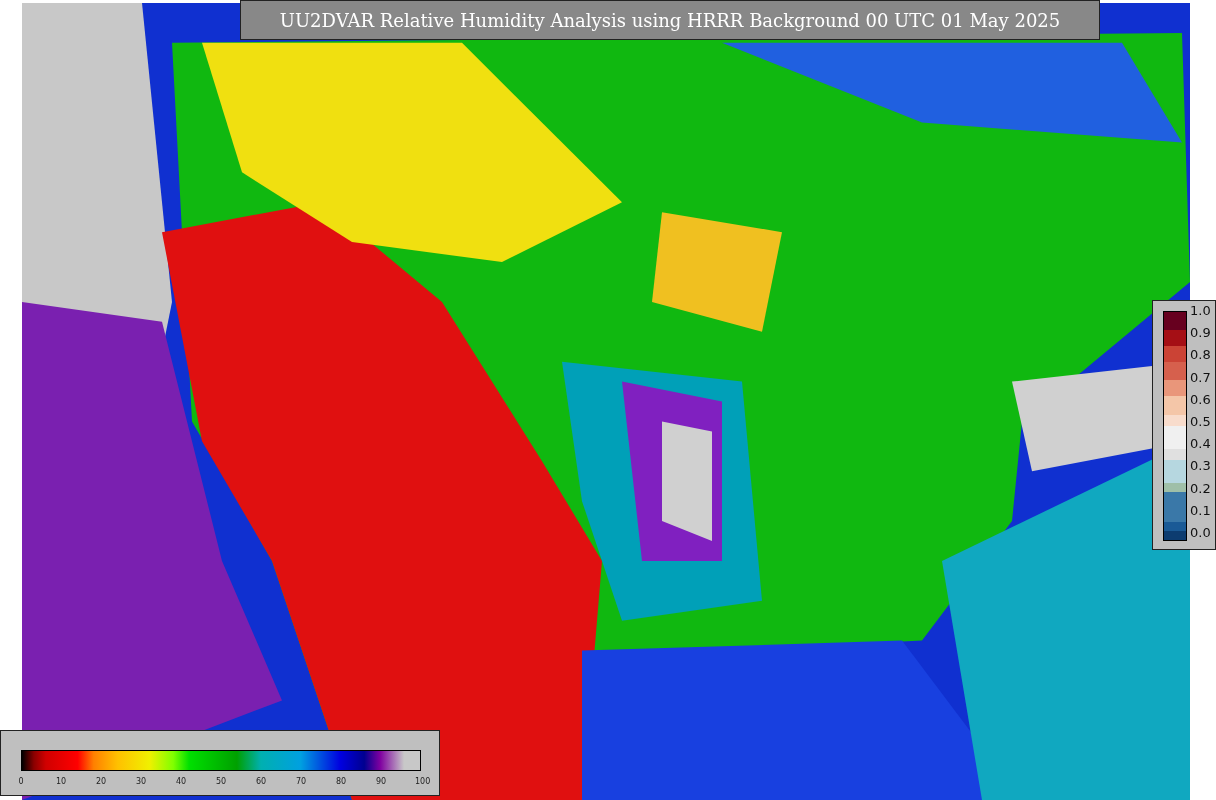 This screenshot has width=1216, height=800. What do you see at coordinates (1200, 444) in the screenshot?
I see `colorbar-label: 0.4` at bounding box center [1200, 444].